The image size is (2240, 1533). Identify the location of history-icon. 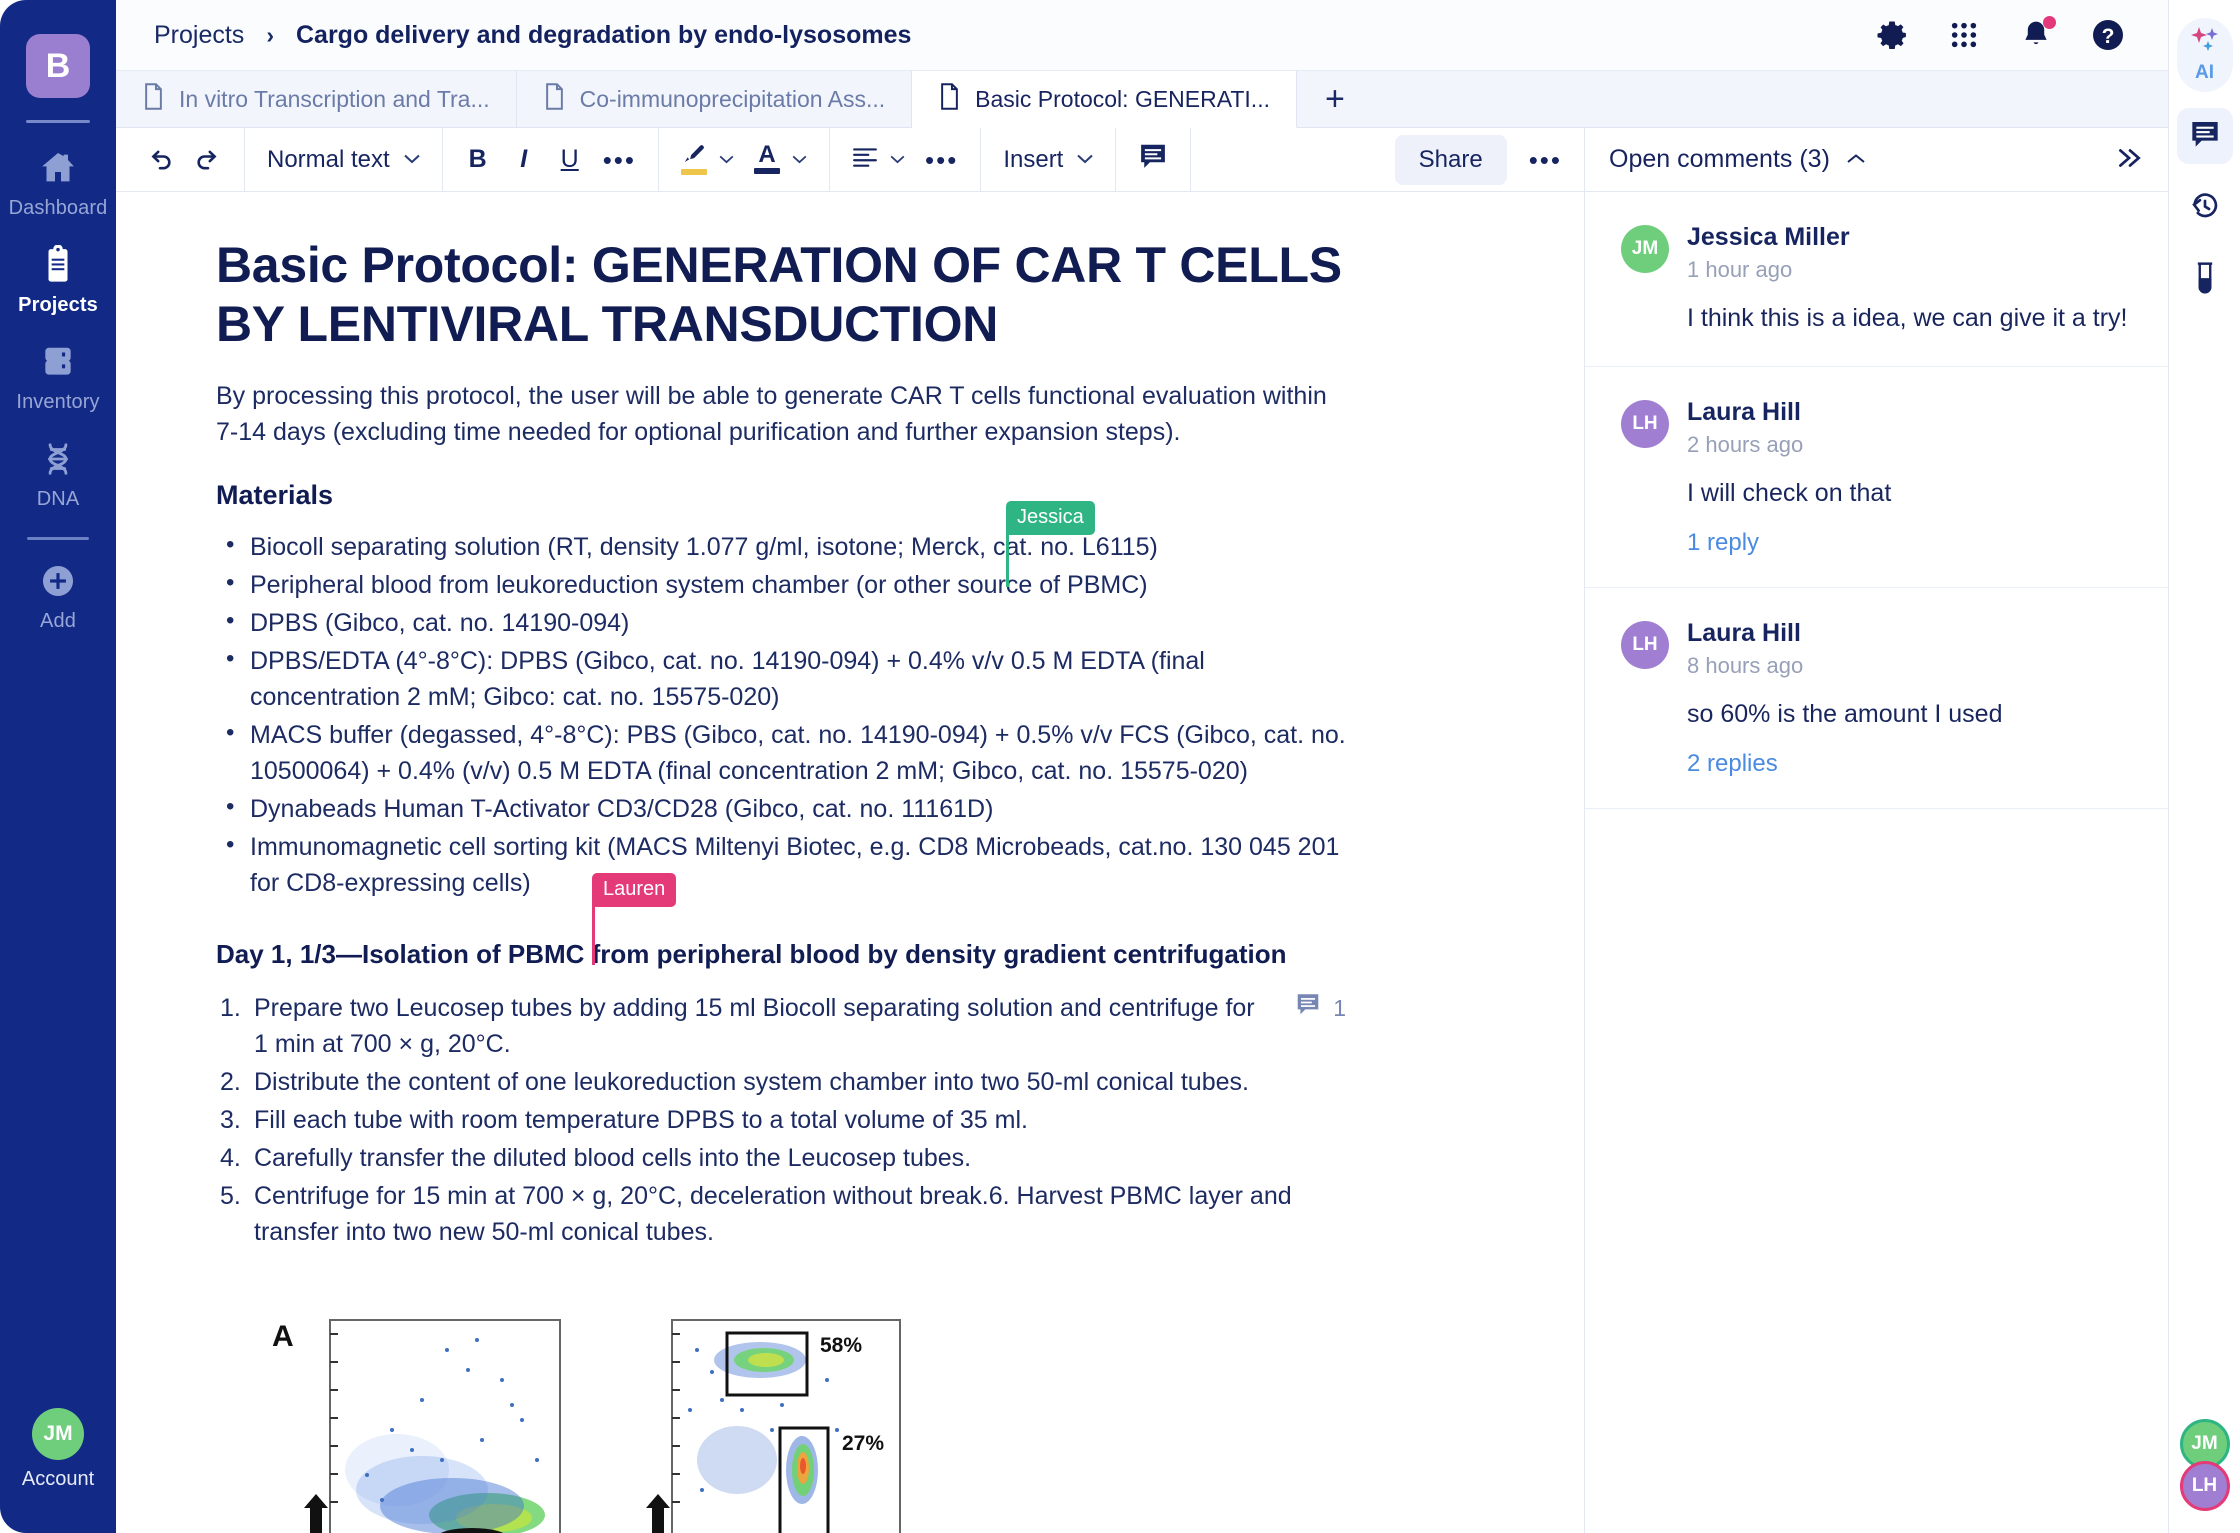
(2205, 208).